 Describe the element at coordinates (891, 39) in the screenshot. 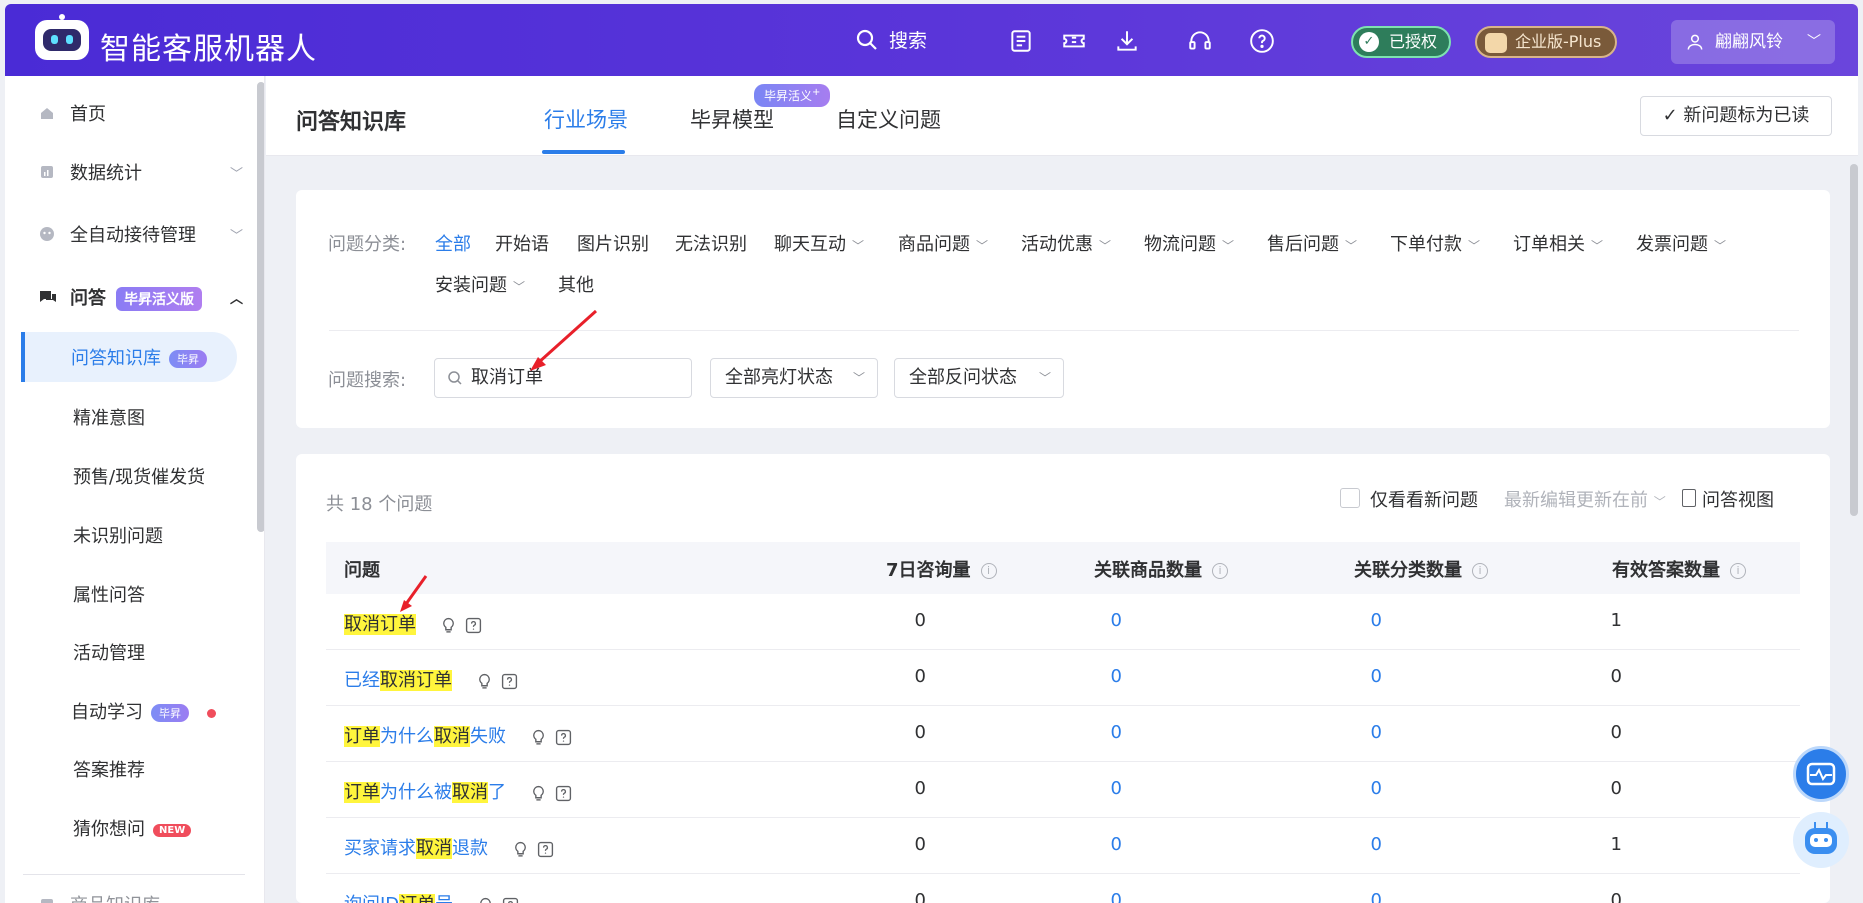

I see `header-search: 搜索` at that location.